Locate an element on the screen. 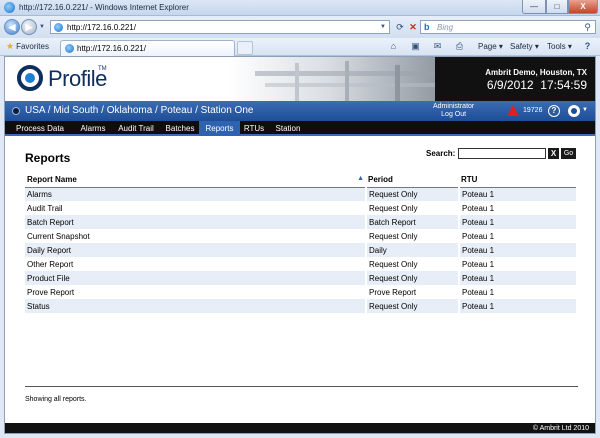 The image size is (600, 438). history-dropdown-icon: ▼ is located at coordinates (42, 27).